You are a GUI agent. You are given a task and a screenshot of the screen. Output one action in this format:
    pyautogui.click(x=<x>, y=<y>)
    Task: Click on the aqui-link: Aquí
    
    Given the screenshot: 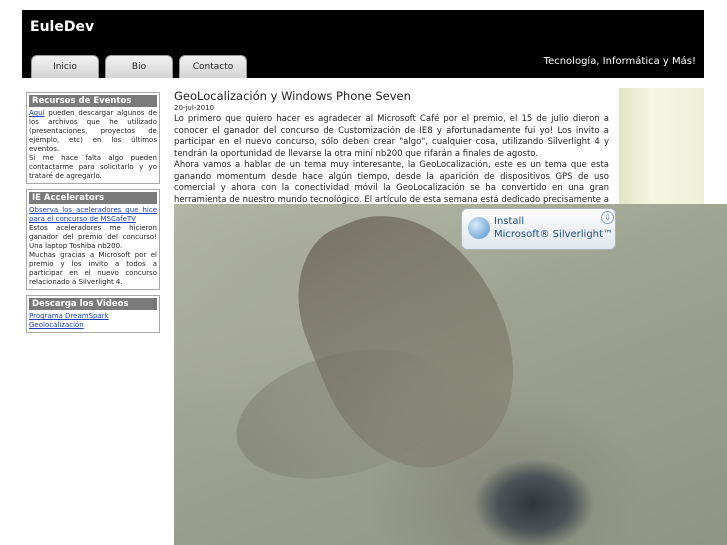 What is the action you would take?
    pyautogui.click(x=37, y=113)
    